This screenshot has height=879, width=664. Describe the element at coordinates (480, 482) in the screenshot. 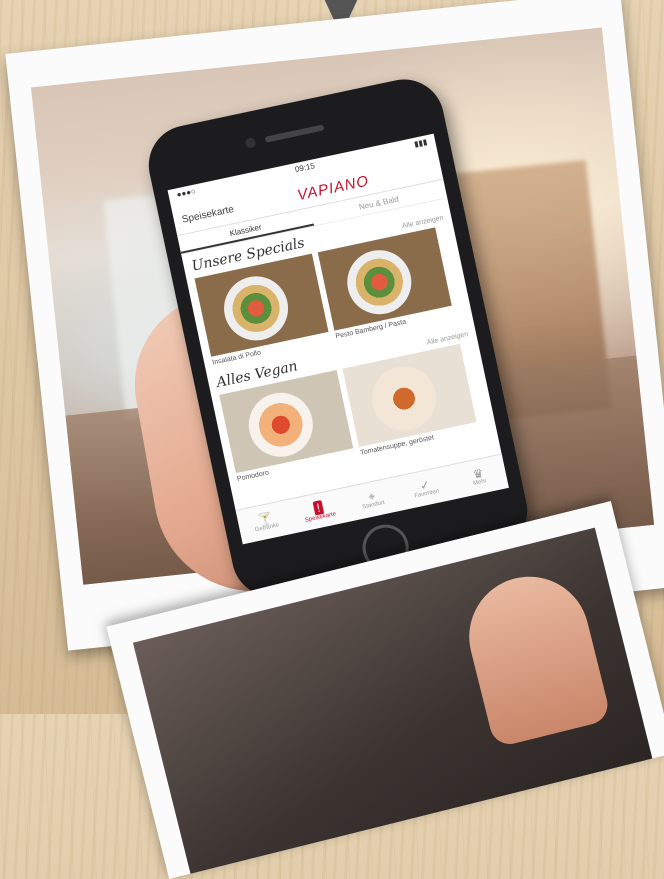

I see `tab-label: Mehr` at that location.